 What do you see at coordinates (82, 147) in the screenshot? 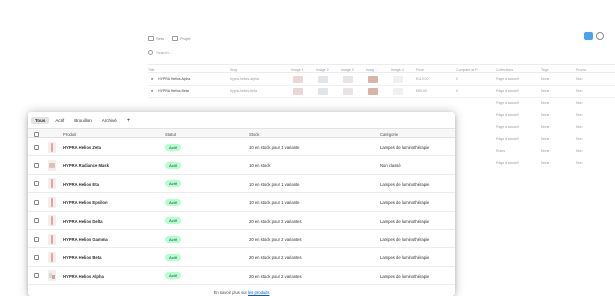
I see `product-name: HYPRA Helios Zeta` at bounding box center [82, 147].